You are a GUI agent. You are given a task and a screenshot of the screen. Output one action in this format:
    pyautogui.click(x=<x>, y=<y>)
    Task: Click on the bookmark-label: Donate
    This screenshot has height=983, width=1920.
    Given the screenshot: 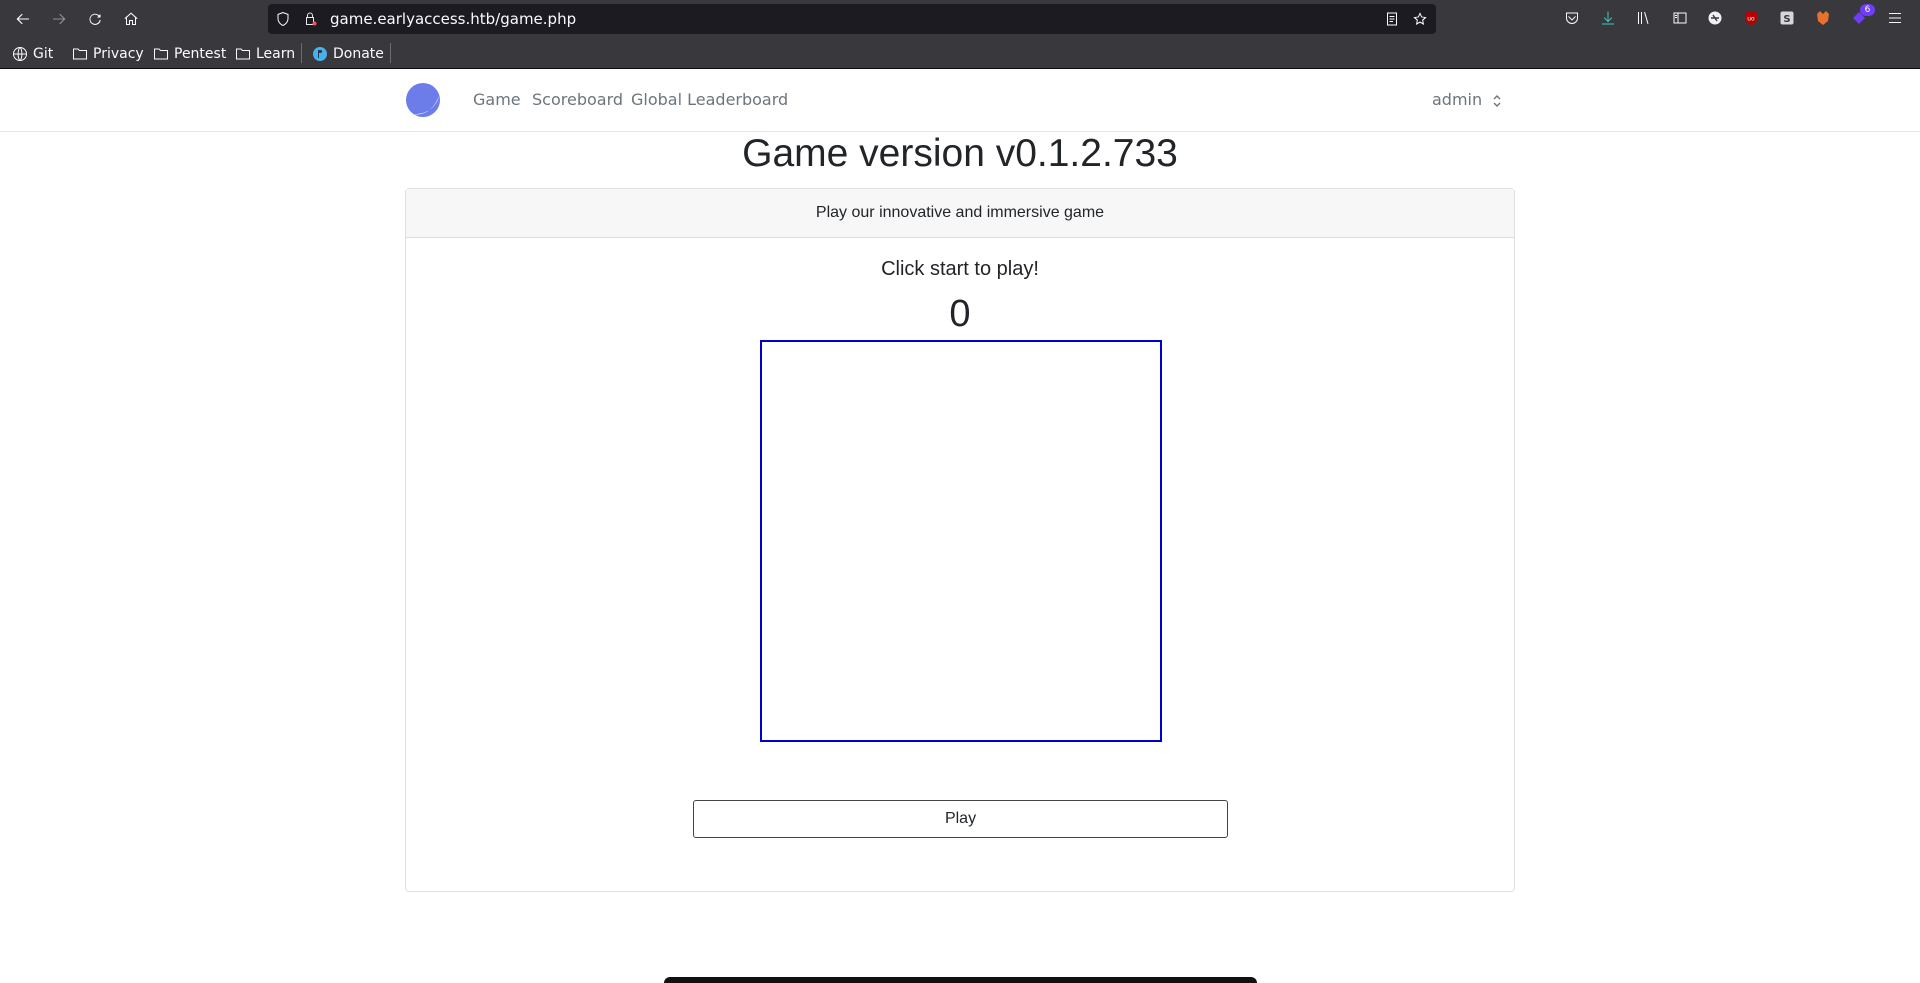 What is the action you would take?
    pyautogui.click(x=358, y=54)
    